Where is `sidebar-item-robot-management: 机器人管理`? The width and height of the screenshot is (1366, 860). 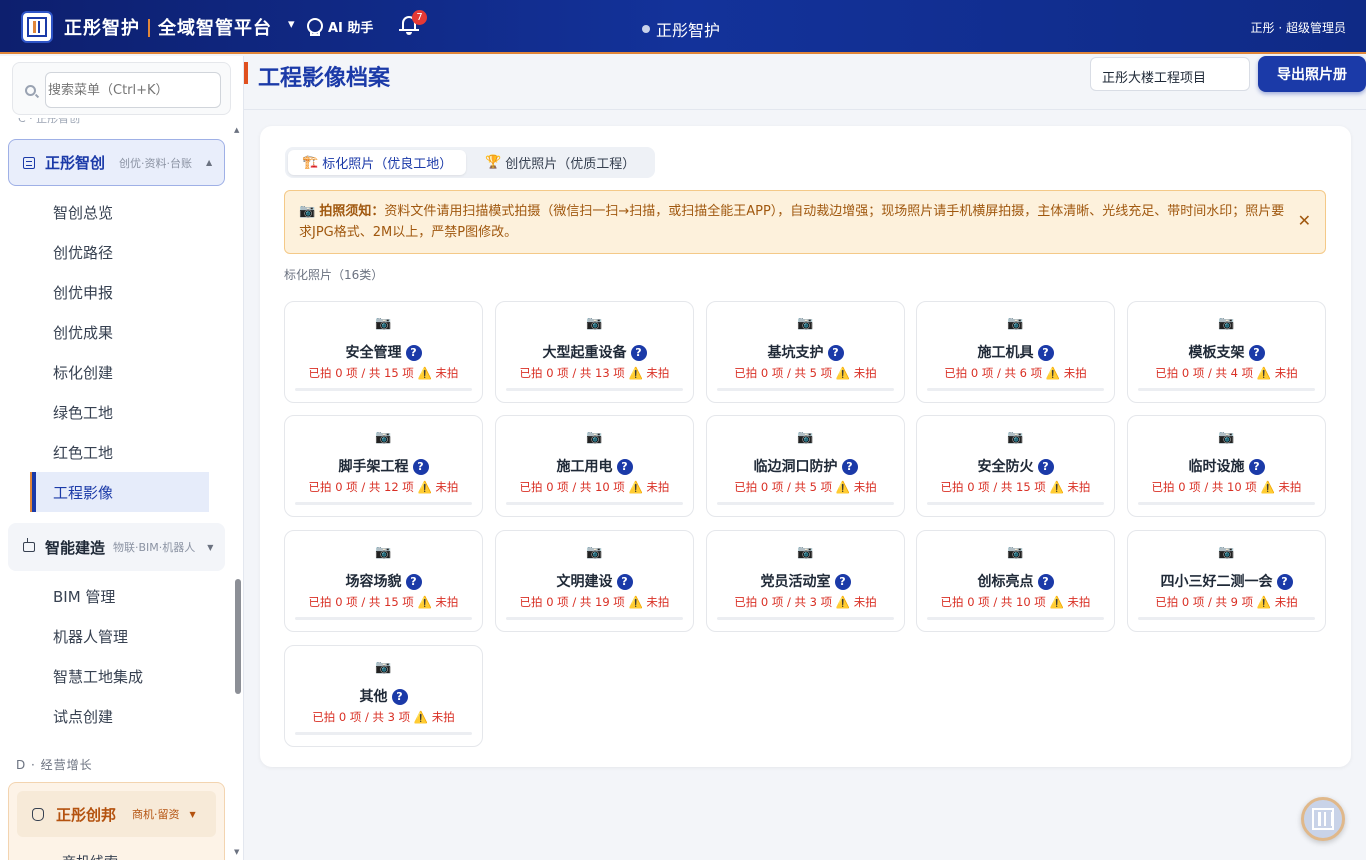 sidebar-item-robot-management: 机器人管理 is located at coordinates (90, 636).